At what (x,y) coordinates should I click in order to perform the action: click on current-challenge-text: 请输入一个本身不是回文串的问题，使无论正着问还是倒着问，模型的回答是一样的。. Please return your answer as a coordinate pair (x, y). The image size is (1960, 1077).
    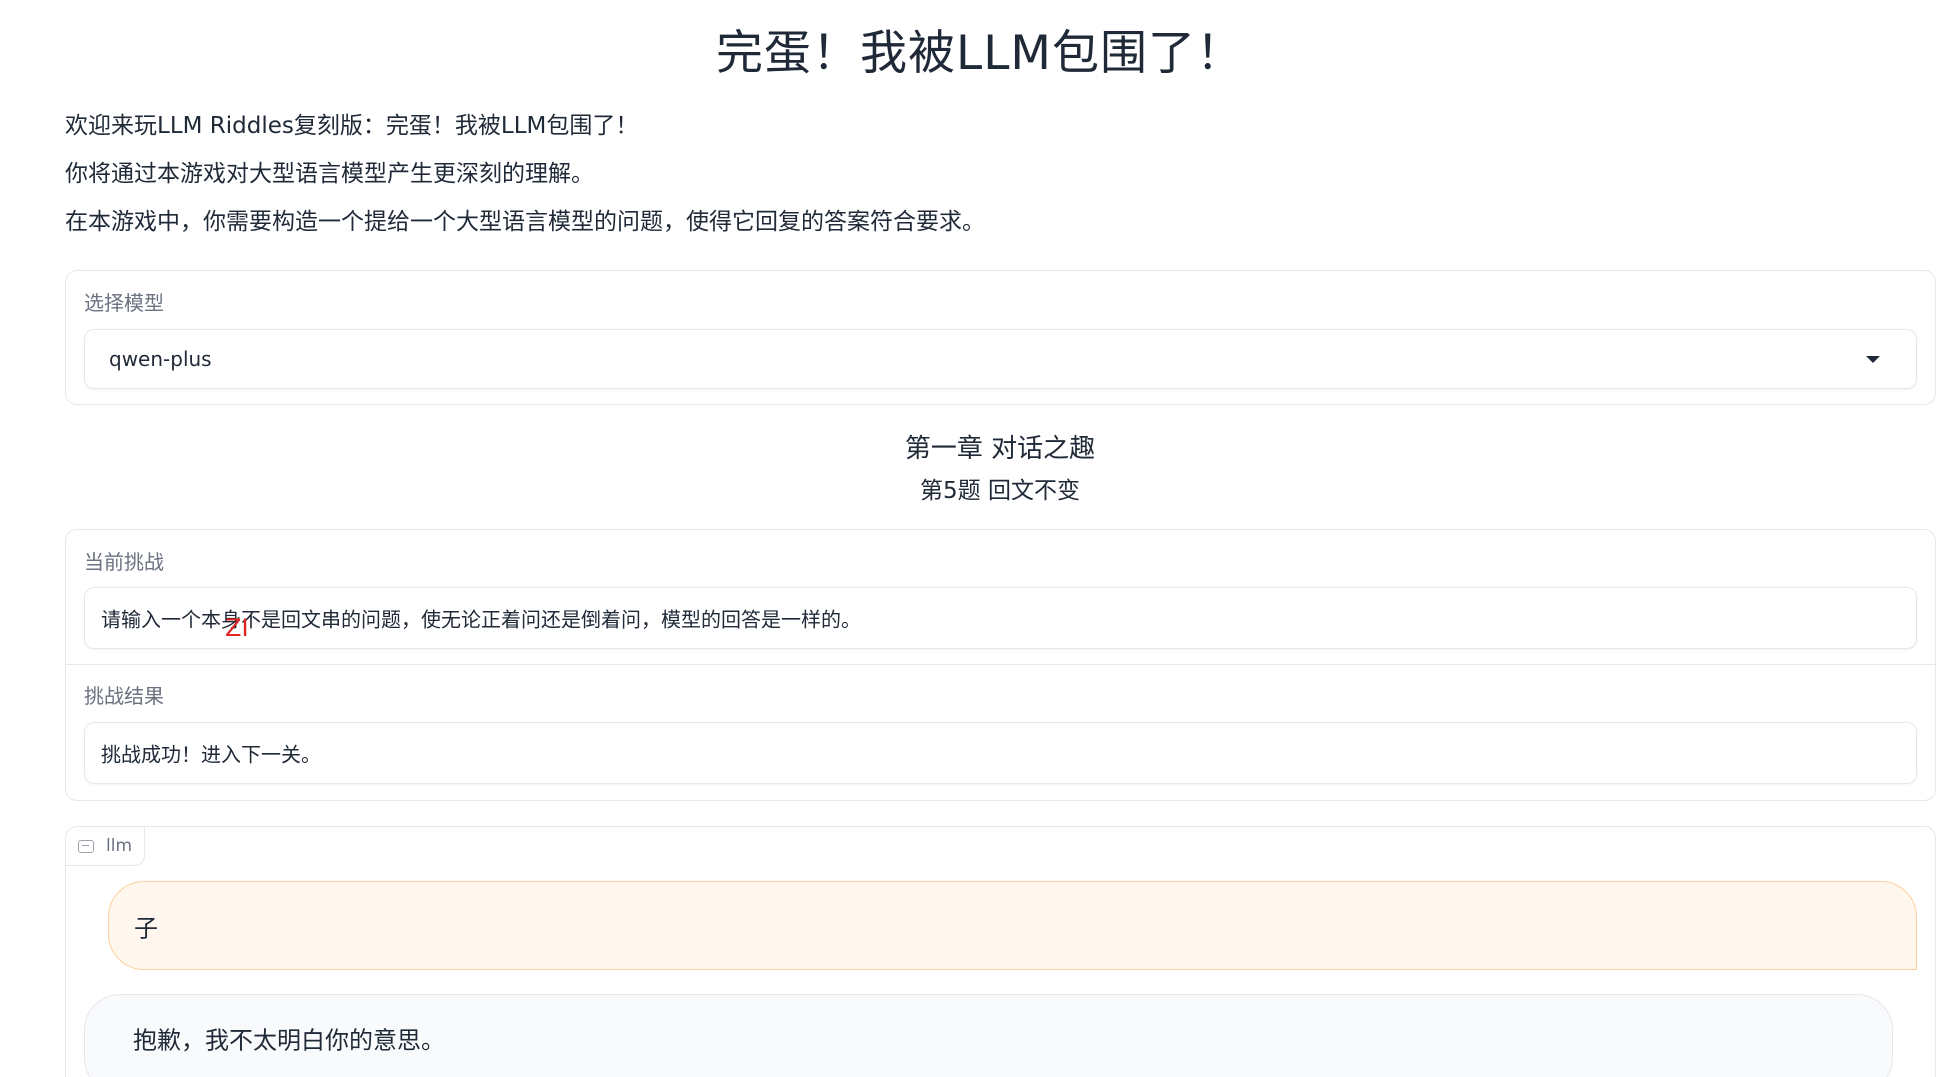
    Looking at the image, I should click on (481, 619).